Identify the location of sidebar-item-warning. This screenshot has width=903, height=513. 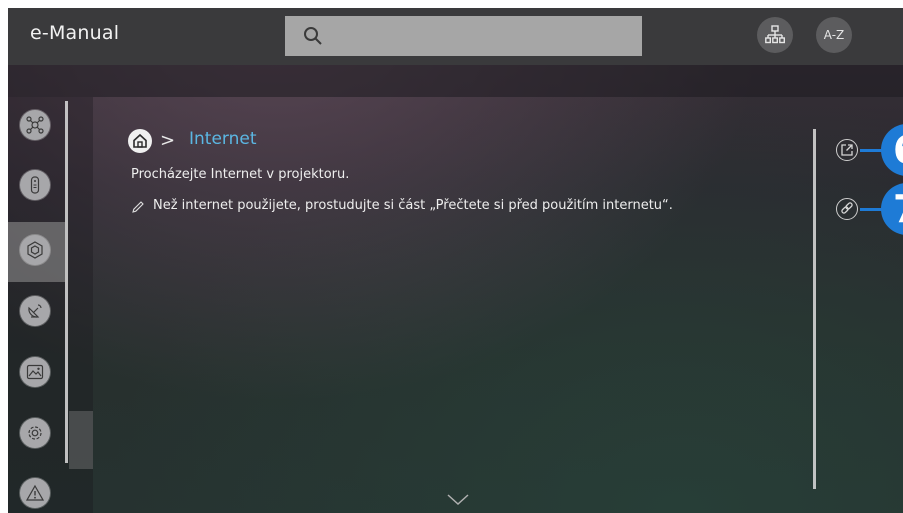
(36, 489).